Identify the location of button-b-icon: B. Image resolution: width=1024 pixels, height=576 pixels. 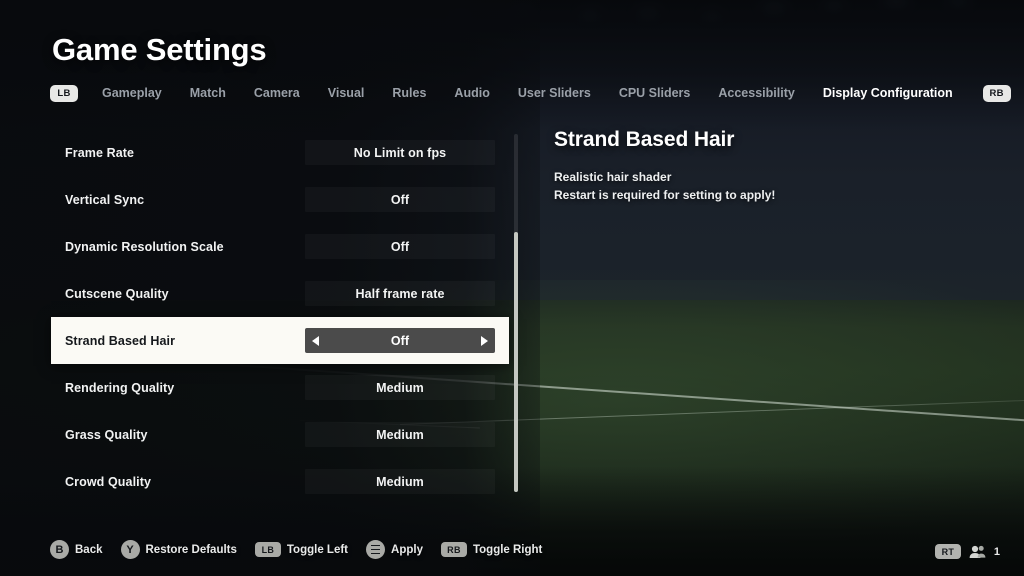
(59, 549).